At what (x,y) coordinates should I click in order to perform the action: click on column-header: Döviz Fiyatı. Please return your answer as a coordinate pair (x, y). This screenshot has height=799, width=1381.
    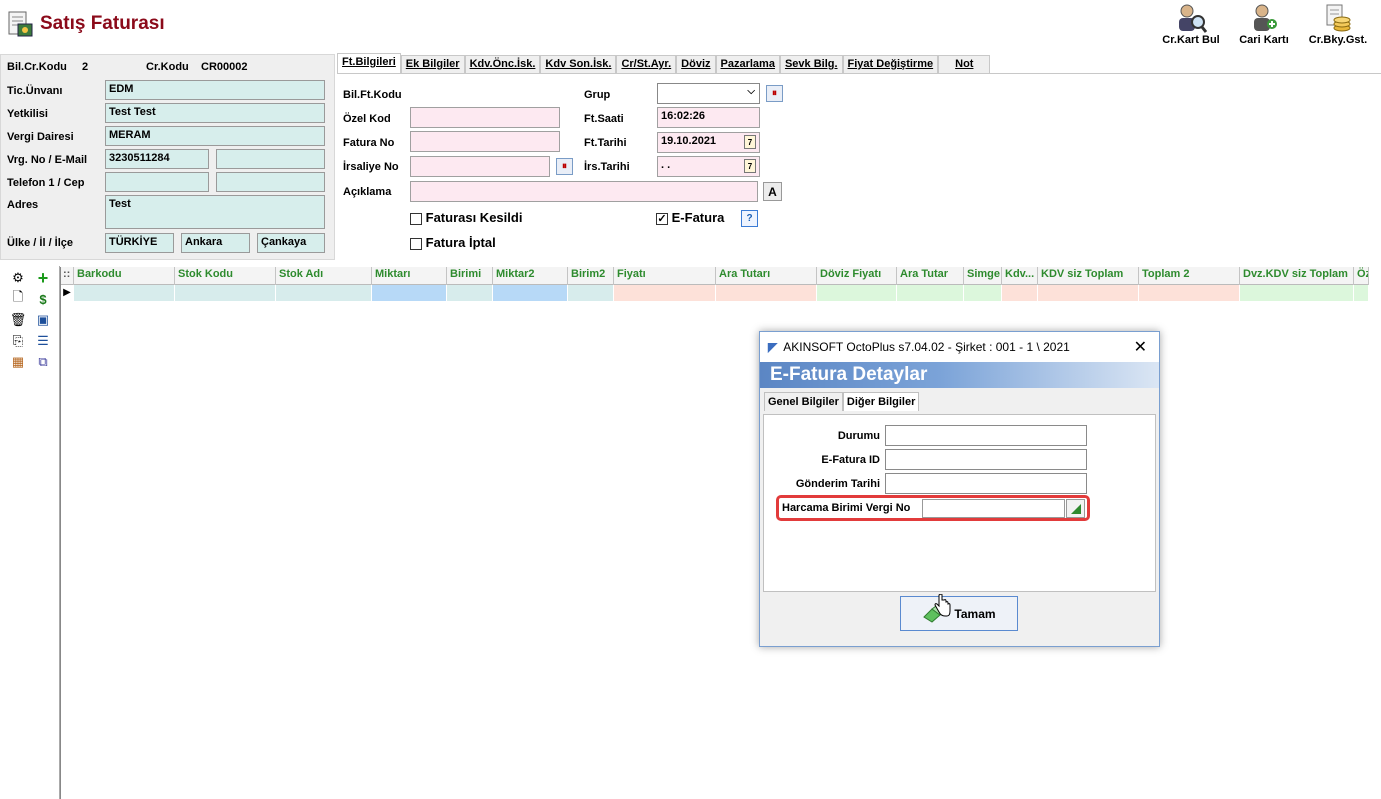
    Looking at the image, I should click on (857, 276).